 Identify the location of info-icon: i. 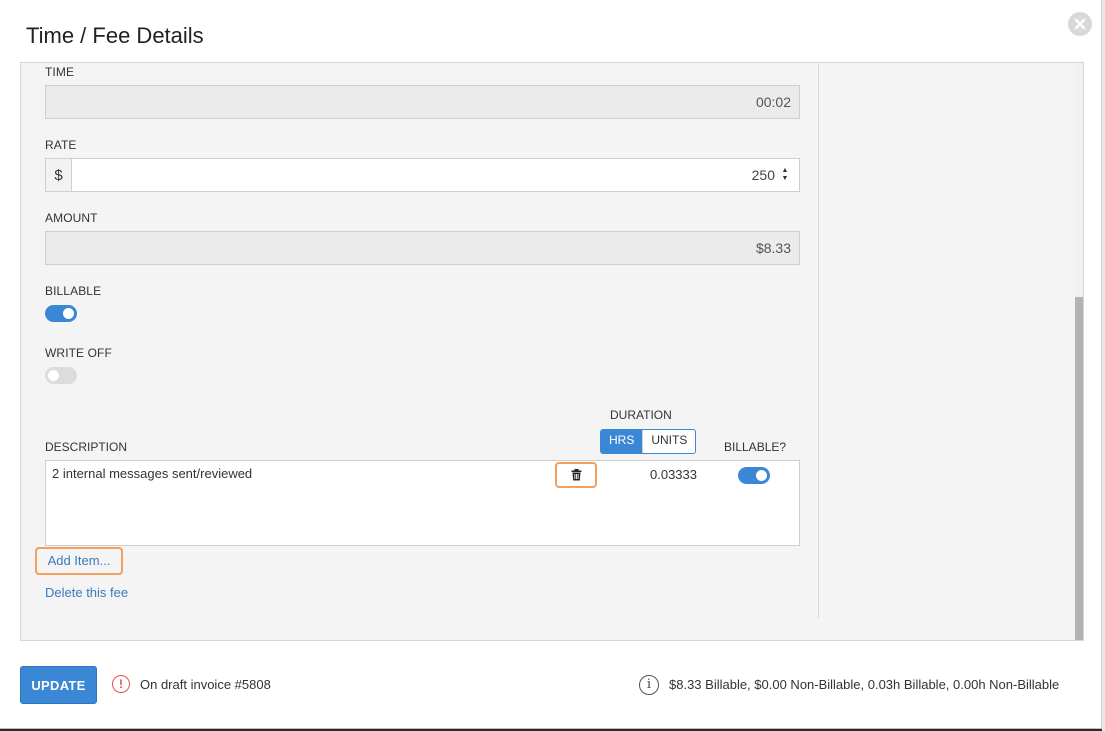
(649, 685).